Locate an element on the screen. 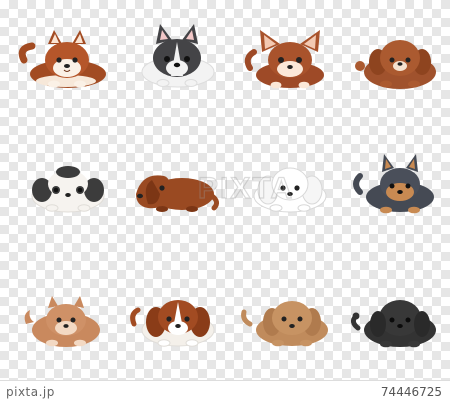 Image resolution: width=450 pixels, height=403 pixels. footer-site-logo: pixta.jp is located at coordinates (30, 392).